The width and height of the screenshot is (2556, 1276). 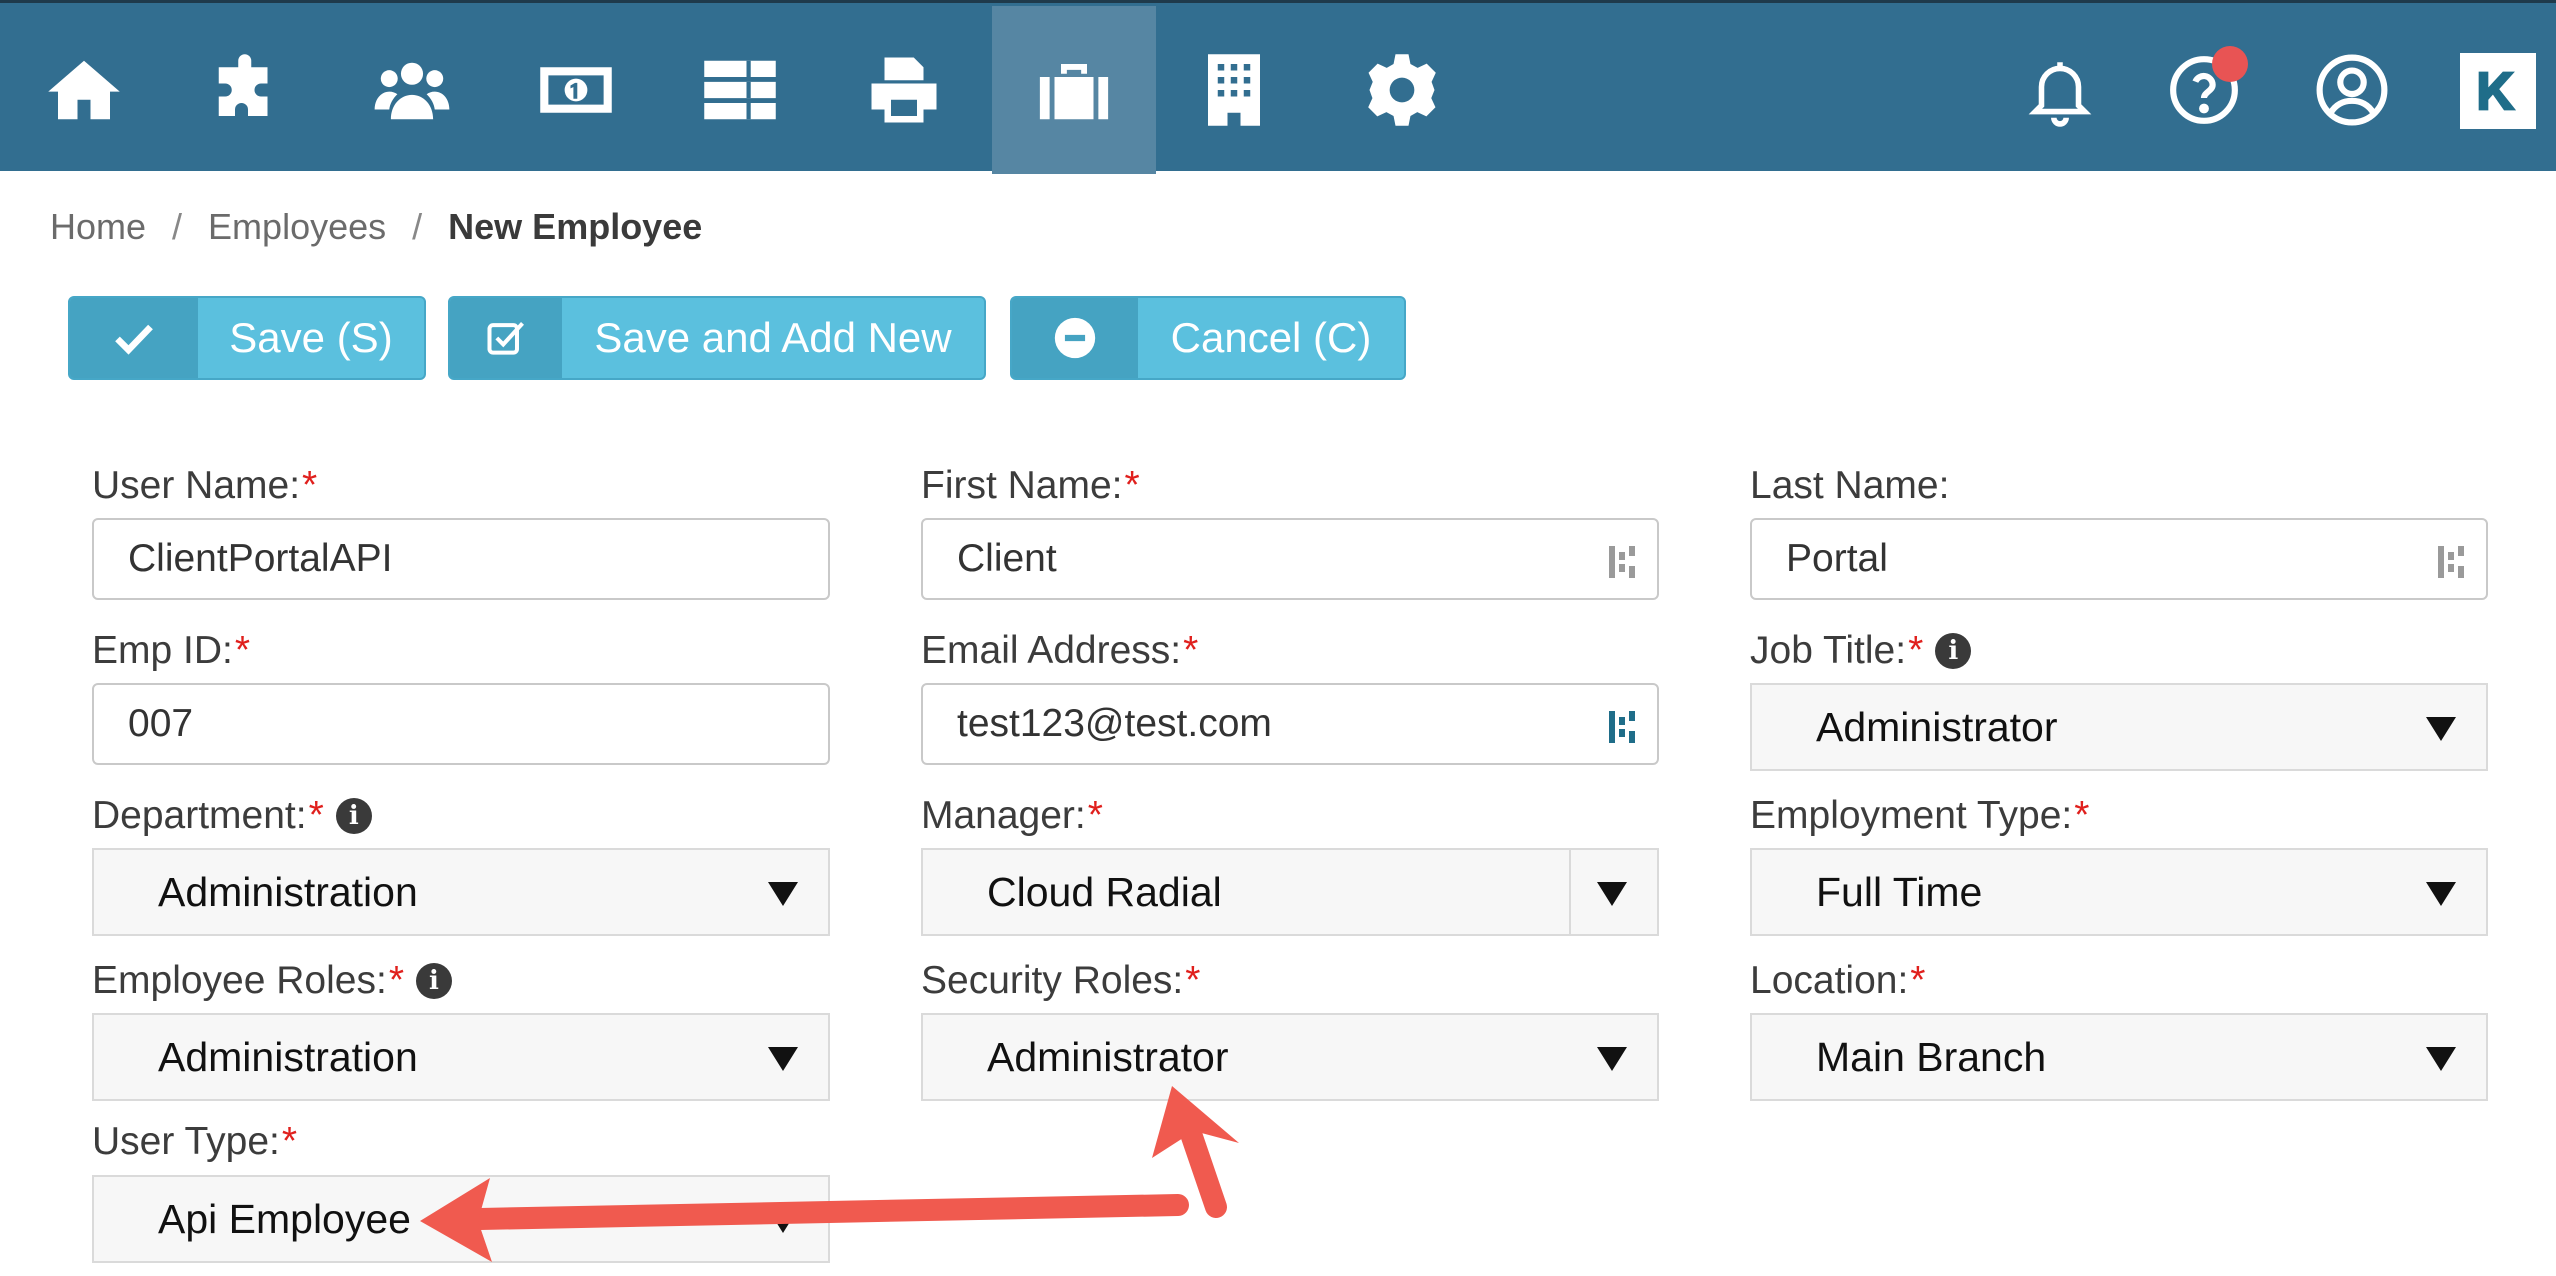 What do you see at coordinates (2498, 91) in the screenshot?
I see `brand-logo` at bounding box center [2498, 91].